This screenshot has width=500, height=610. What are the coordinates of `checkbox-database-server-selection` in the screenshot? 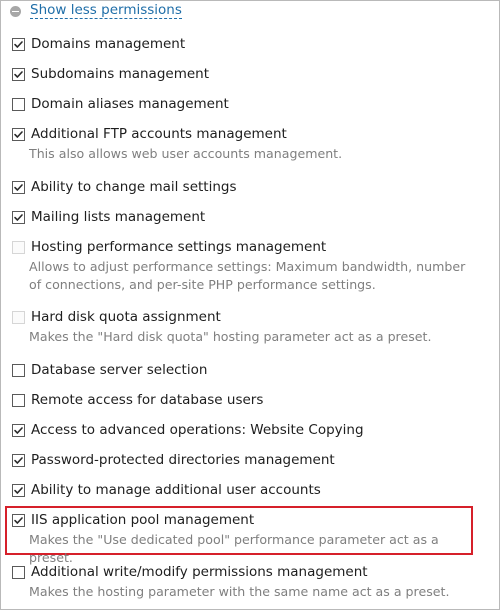 It's located at (18, 370).